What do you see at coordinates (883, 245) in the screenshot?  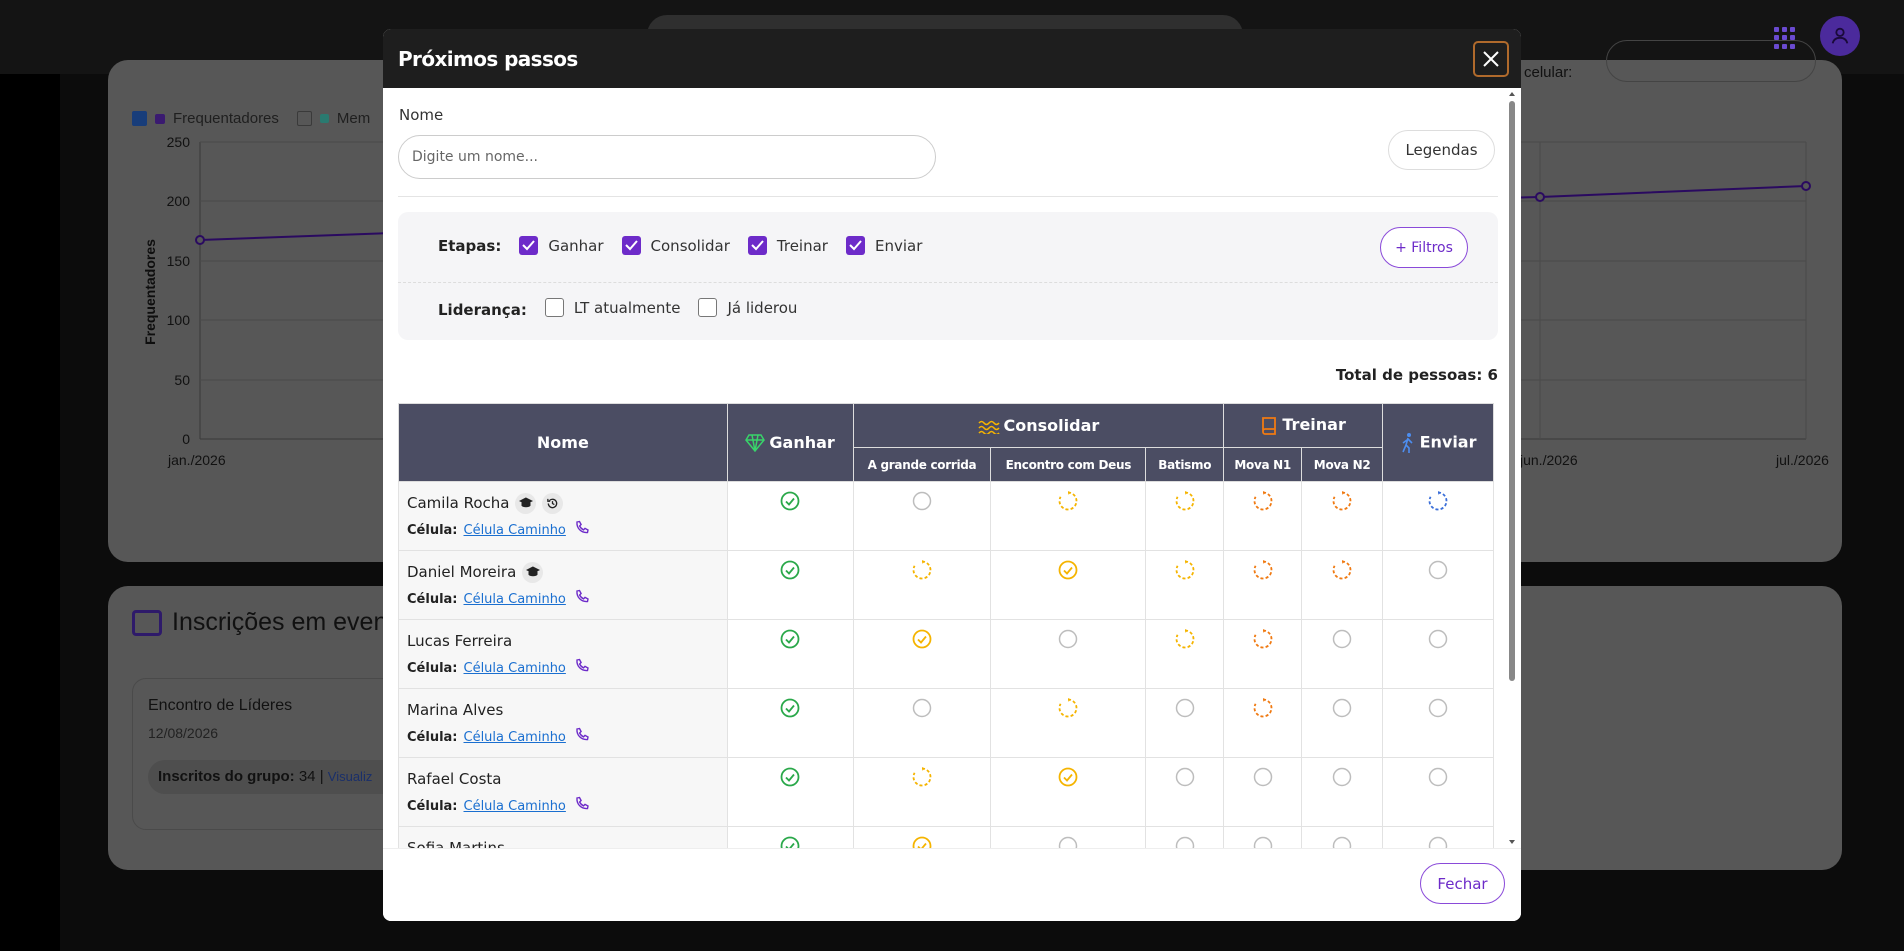 I see `etapa-option: Enviar` at bounding box center [883, 245].